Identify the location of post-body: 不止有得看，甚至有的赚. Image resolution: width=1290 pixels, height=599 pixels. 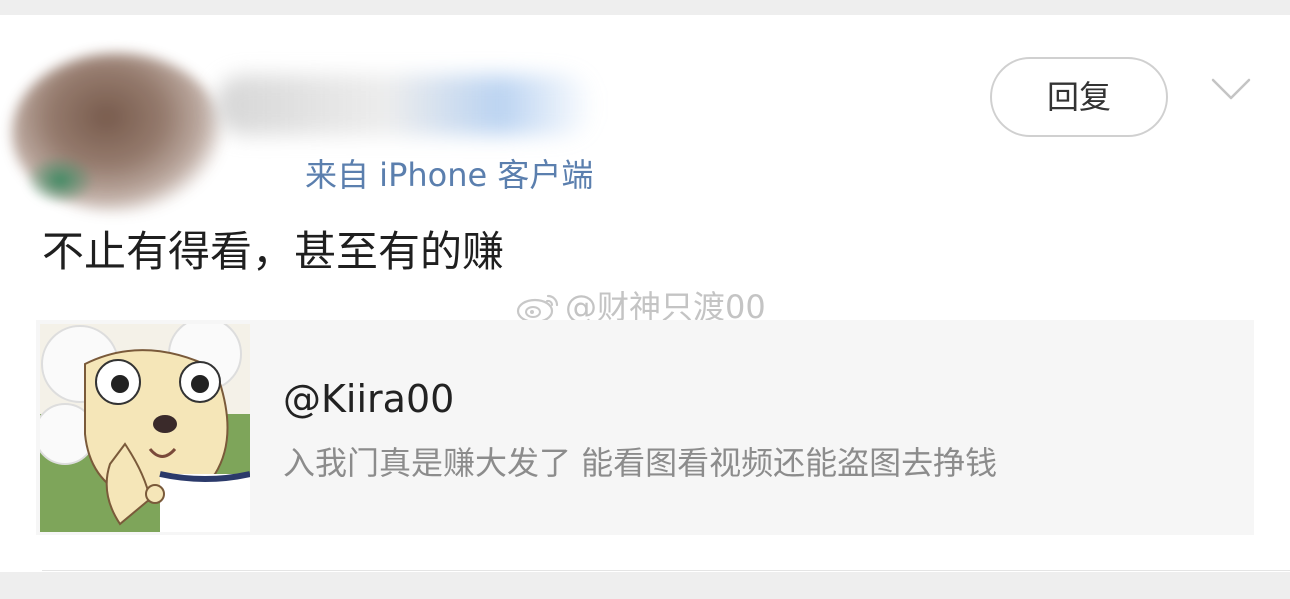
(273, 251).